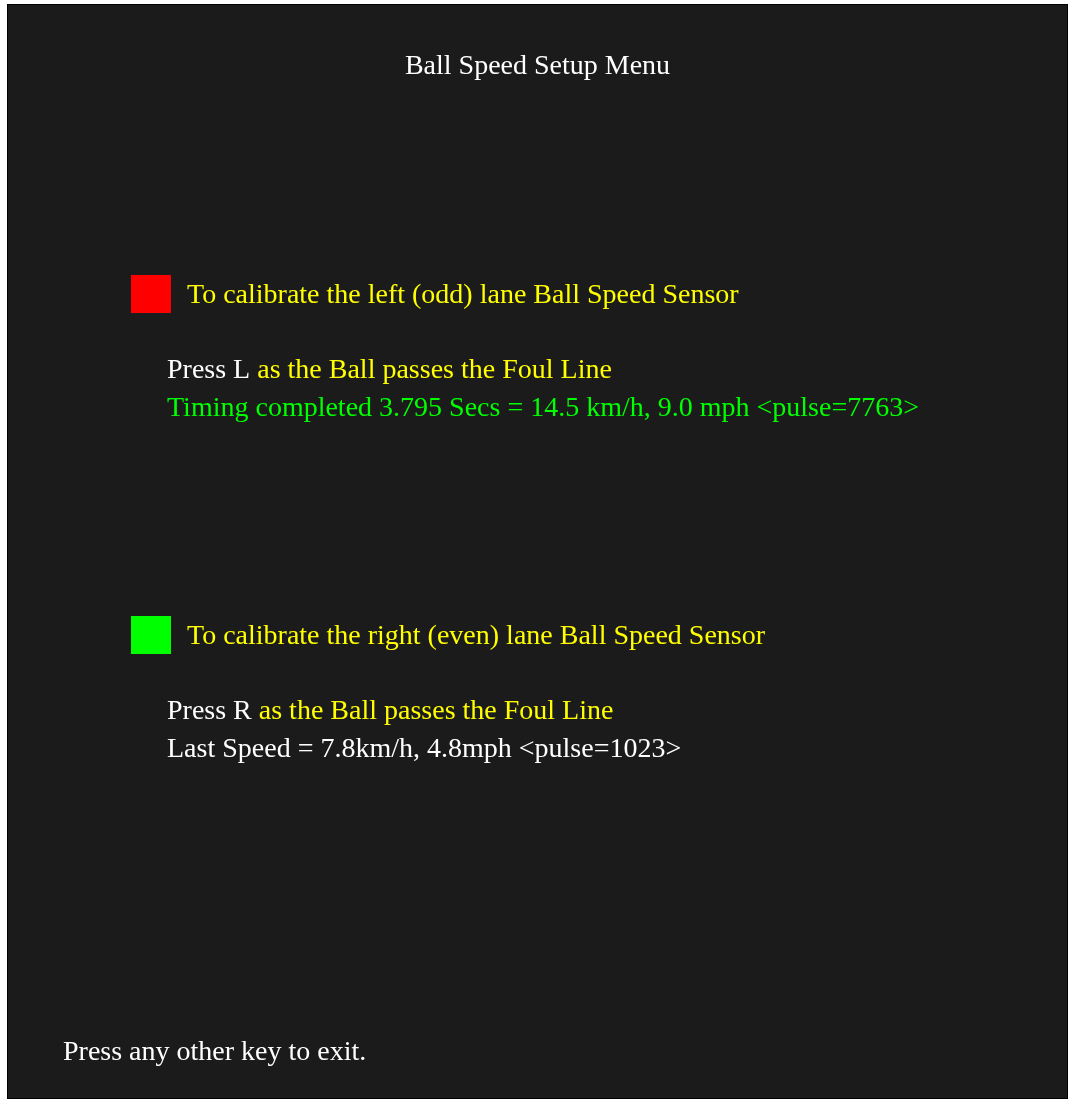 This screenshot has height=1099, width=1068. I want to click on key-prompt: Press L, so click(209, 368).